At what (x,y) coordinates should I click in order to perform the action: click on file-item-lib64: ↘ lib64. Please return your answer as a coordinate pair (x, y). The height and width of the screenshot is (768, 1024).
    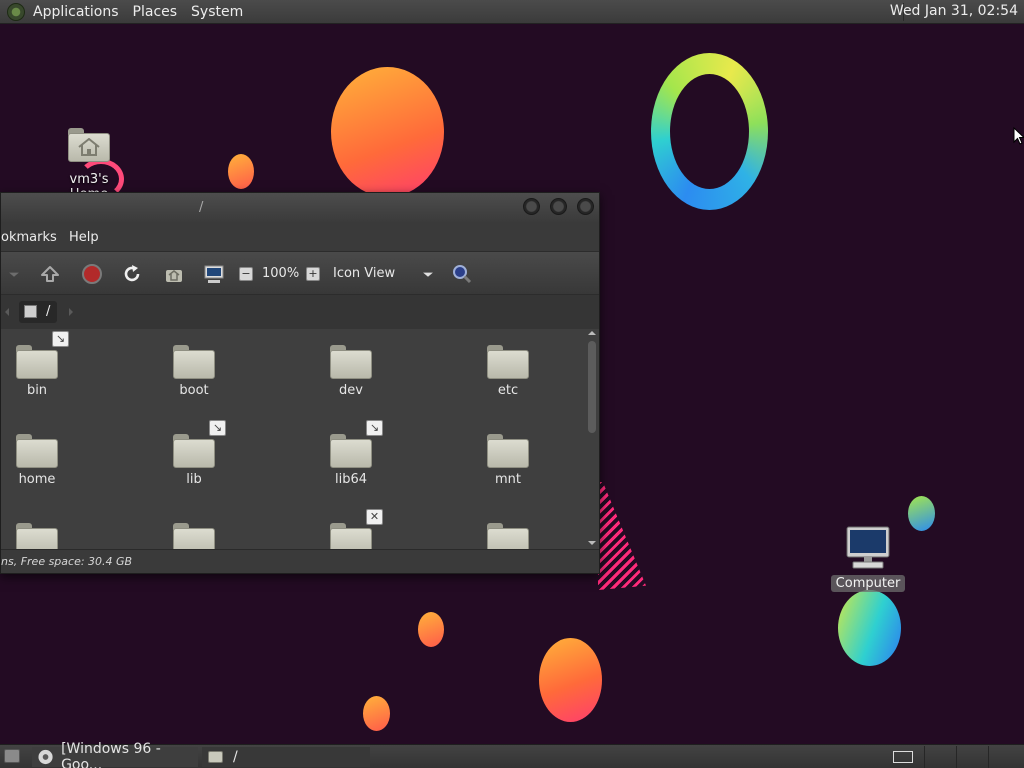
    Looking at the image, I should click on (351, 453).